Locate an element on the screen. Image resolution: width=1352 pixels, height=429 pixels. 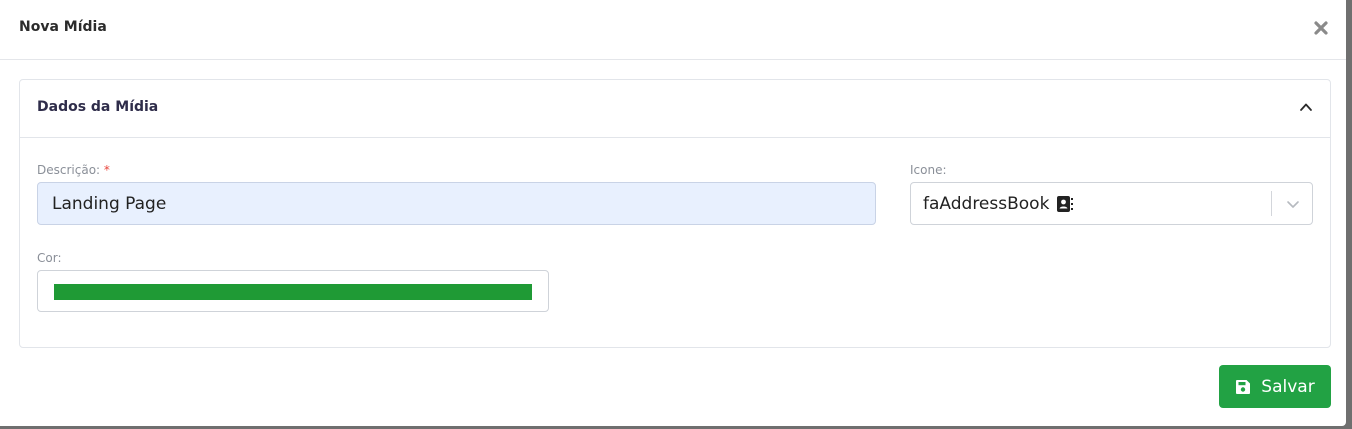
modal-header: Nova Mídia is located at coordinates (673, 30).